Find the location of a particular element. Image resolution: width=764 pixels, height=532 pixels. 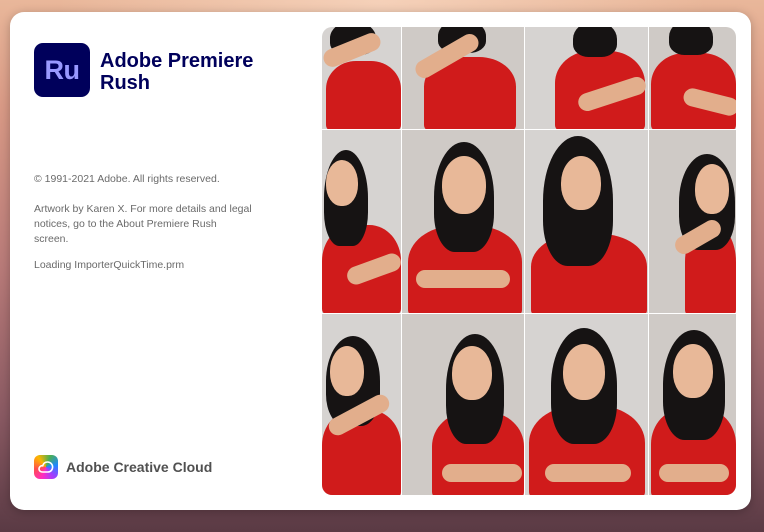

app-title: Adobe Premiere Rush is located at coordinates (177, 72).